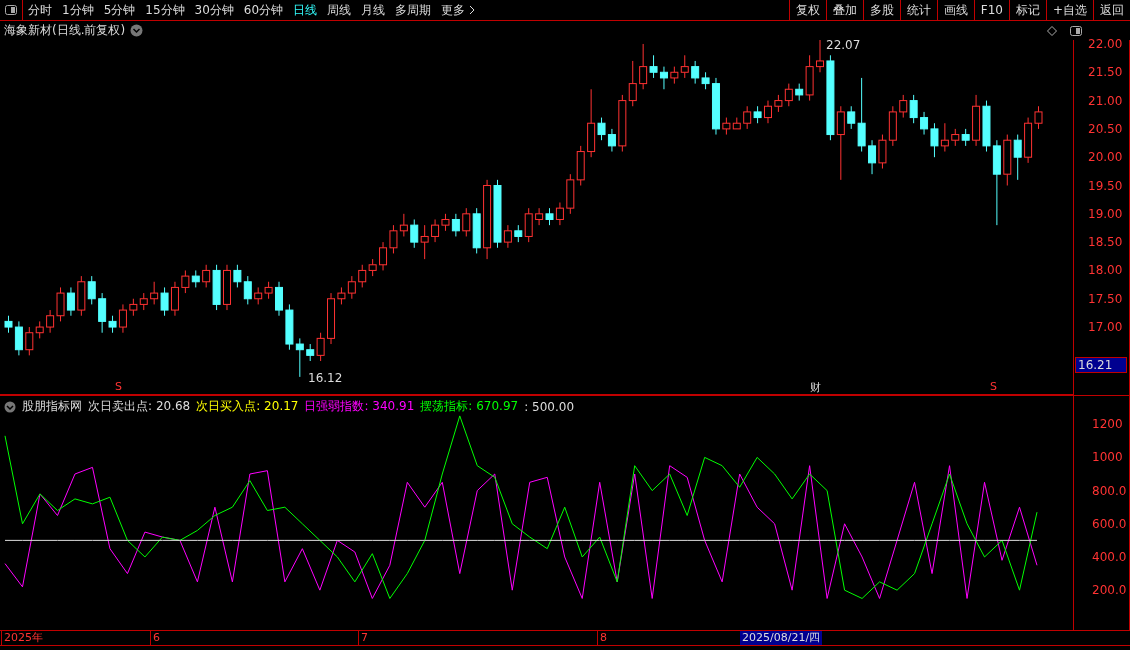 The width and height of the screenshot is (1130, 650). What do you see at coordinates (413, 10) in the screenshot?
I see `period-tab: 多周期` at bounding box center [413, 10].